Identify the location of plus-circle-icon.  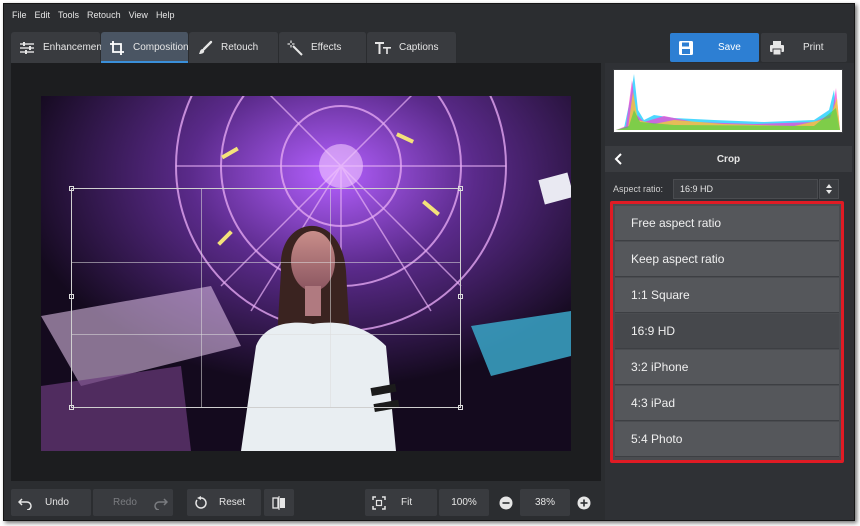
(584, 503).